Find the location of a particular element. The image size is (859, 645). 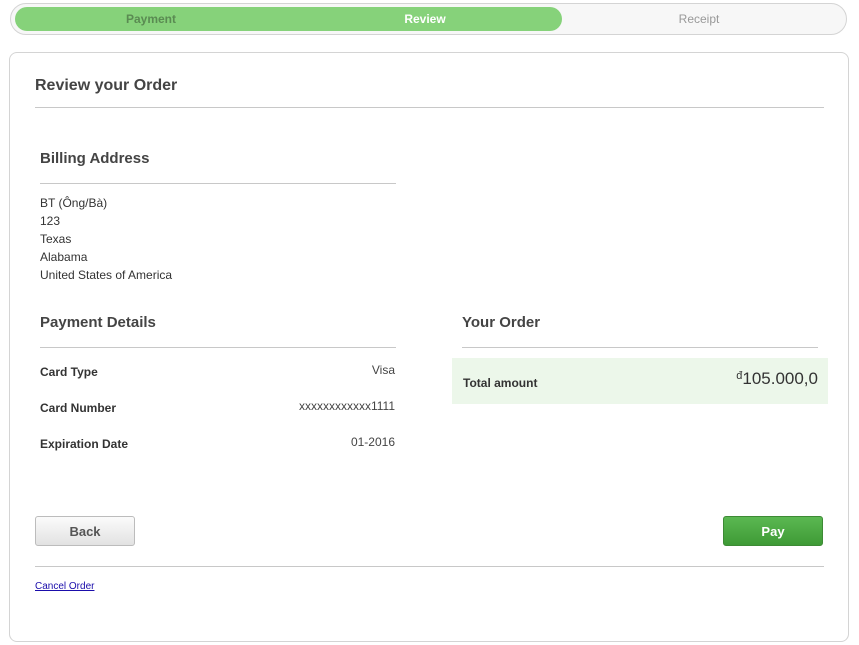

back-button: Back is located at coordinates (85, 531).